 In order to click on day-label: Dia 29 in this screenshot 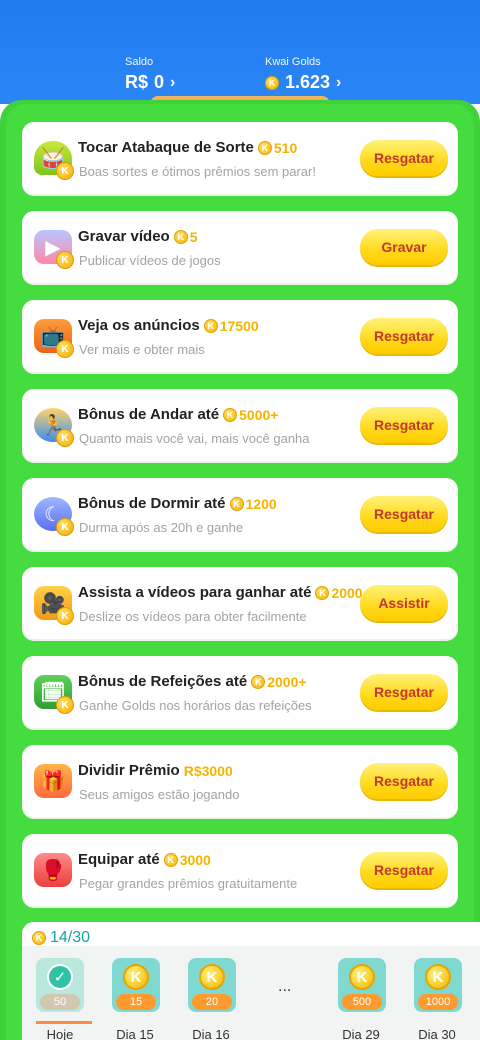, I will do `click(361, 1033)`.